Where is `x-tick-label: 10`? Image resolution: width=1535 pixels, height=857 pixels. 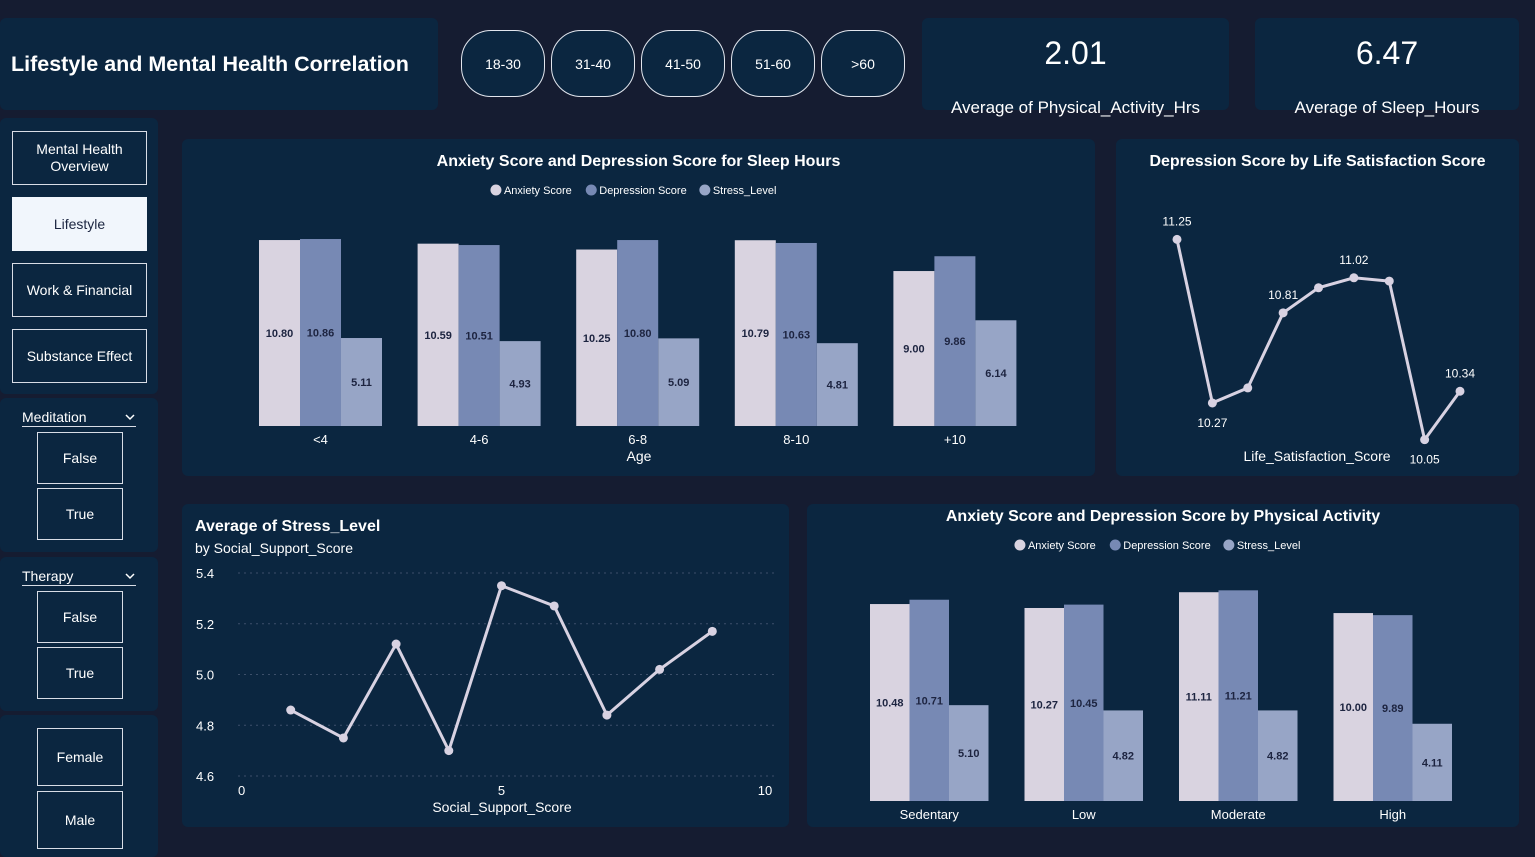 x-tick-label: 10 is located at coordinates (765, 790).